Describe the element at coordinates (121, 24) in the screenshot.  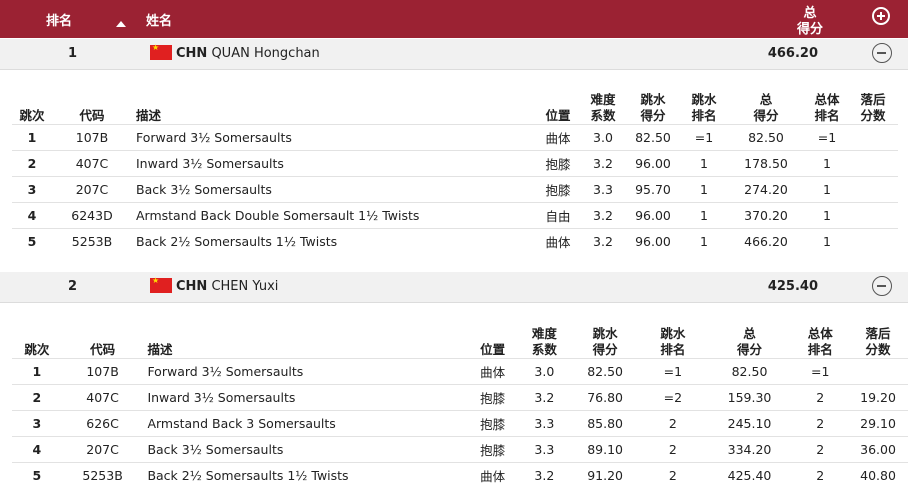
I see `sort-ascending-icon` at that location.